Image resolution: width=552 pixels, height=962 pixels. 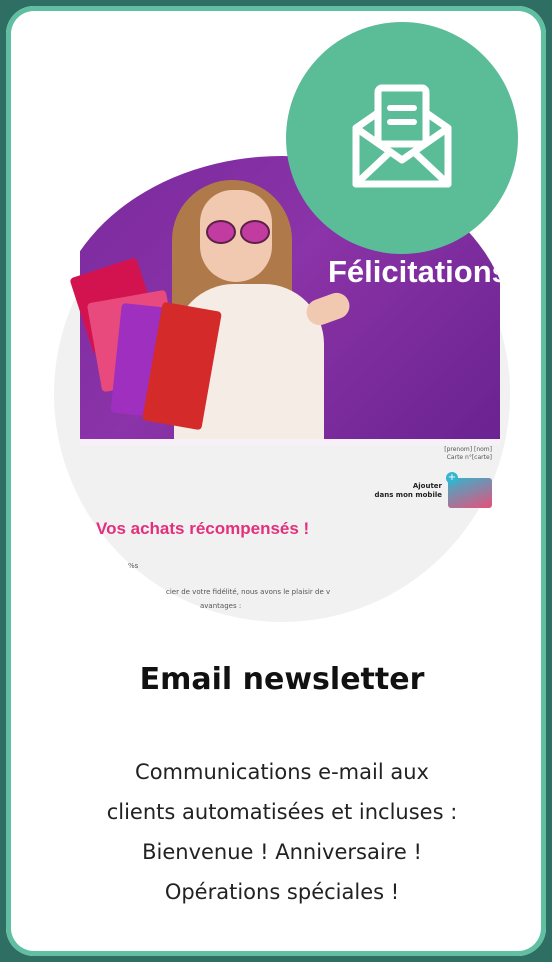 What do you see at coordinates (282, 852) in the screenshot?
I see `description-line: Bienvenue ! Anniversaire !` at bounding box center [282, 852].